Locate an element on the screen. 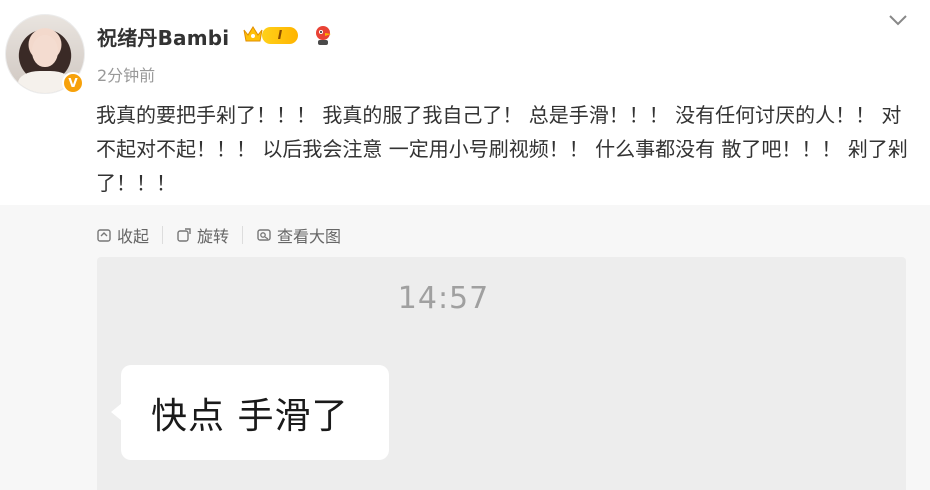 The width and height of the screenshot is (930, 490). level-badge: I is located at coordinates (280, 35).